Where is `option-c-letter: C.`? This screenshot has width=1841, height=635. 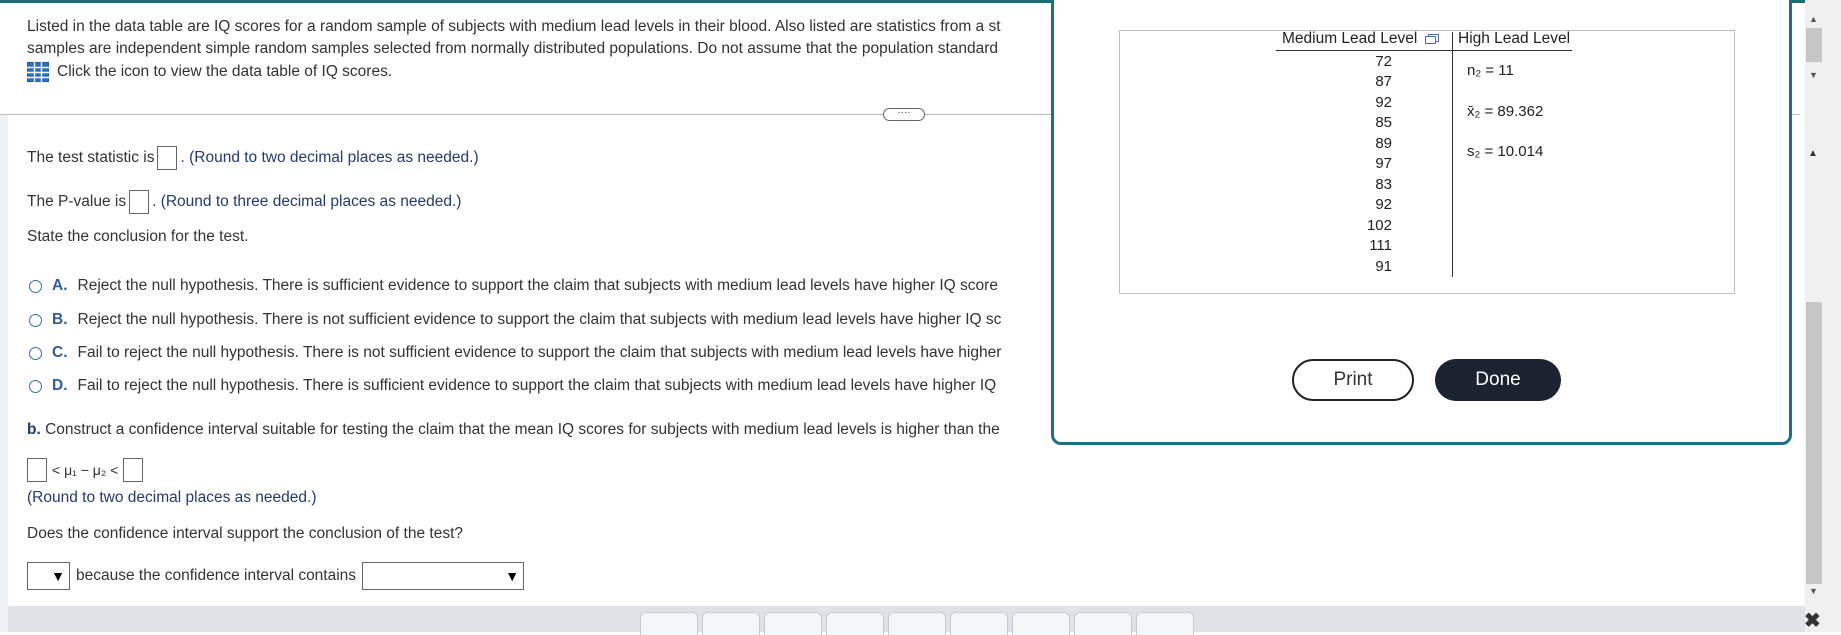
option-c-letter: C. is located at coordinates (60, 352).